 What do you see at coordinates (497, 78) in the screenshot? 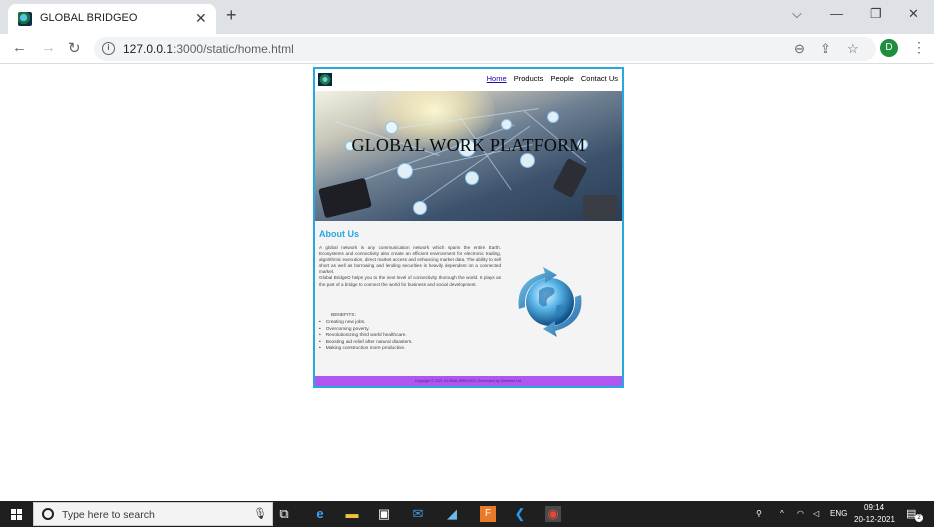
I see `nav-link-home: Home` at bounding box center [497, 78].